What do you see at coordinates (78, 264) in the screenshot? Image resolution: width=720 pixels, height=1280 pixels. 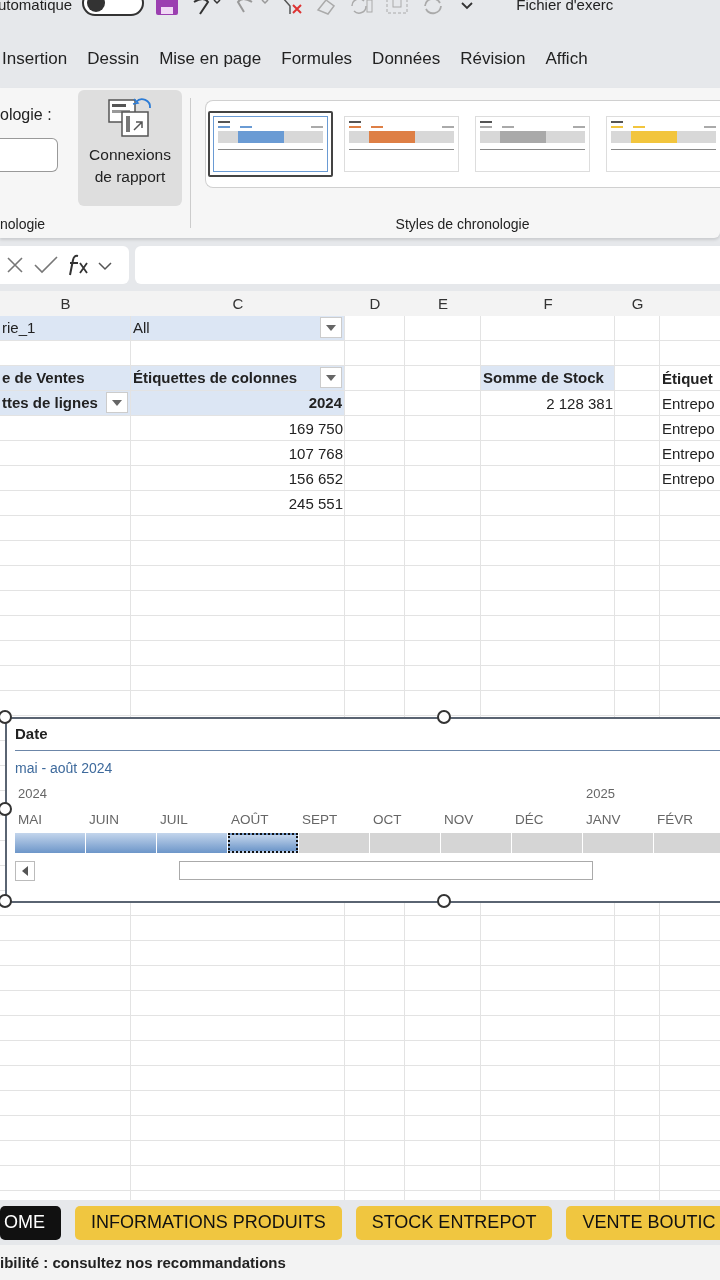 I see `function-icon` at bounding box center [78, 264].